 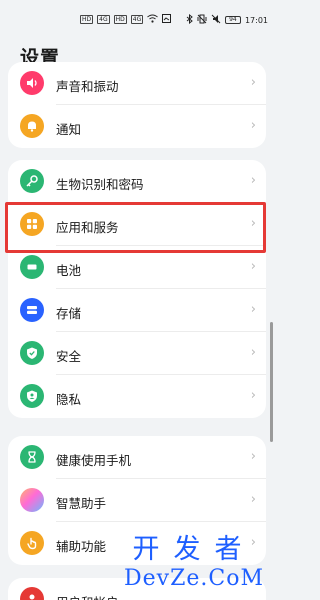 I want to click on signal-indicators: HD 4G HD 4G, so click(x=126, y=19).